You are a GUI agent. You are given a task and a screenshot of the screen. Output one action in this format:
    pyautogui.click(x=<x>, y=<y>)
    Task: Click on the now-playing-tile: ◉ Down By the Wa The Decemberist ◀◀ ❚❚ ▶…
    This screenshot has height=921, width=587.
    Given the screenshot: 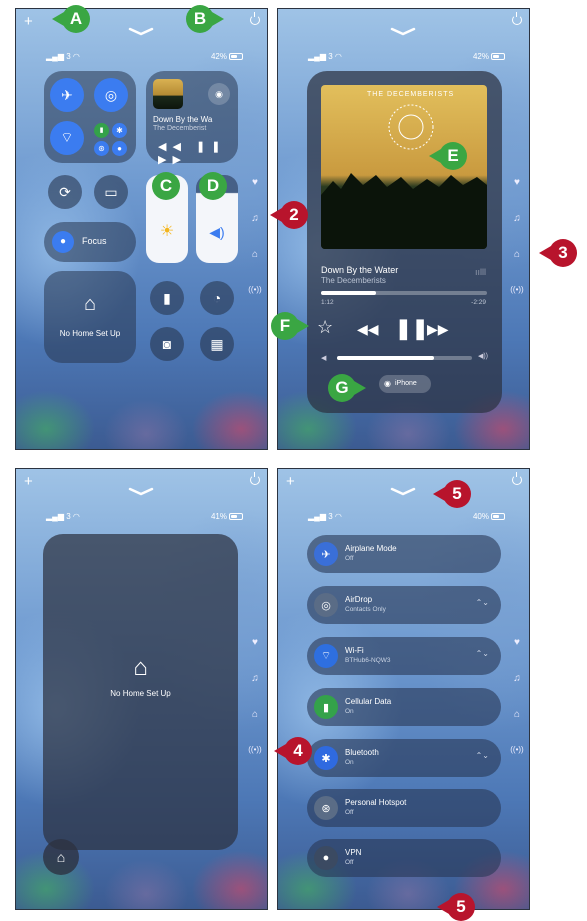 What is the action you would take?
    pyautogui.click(x=192, y=118)
    